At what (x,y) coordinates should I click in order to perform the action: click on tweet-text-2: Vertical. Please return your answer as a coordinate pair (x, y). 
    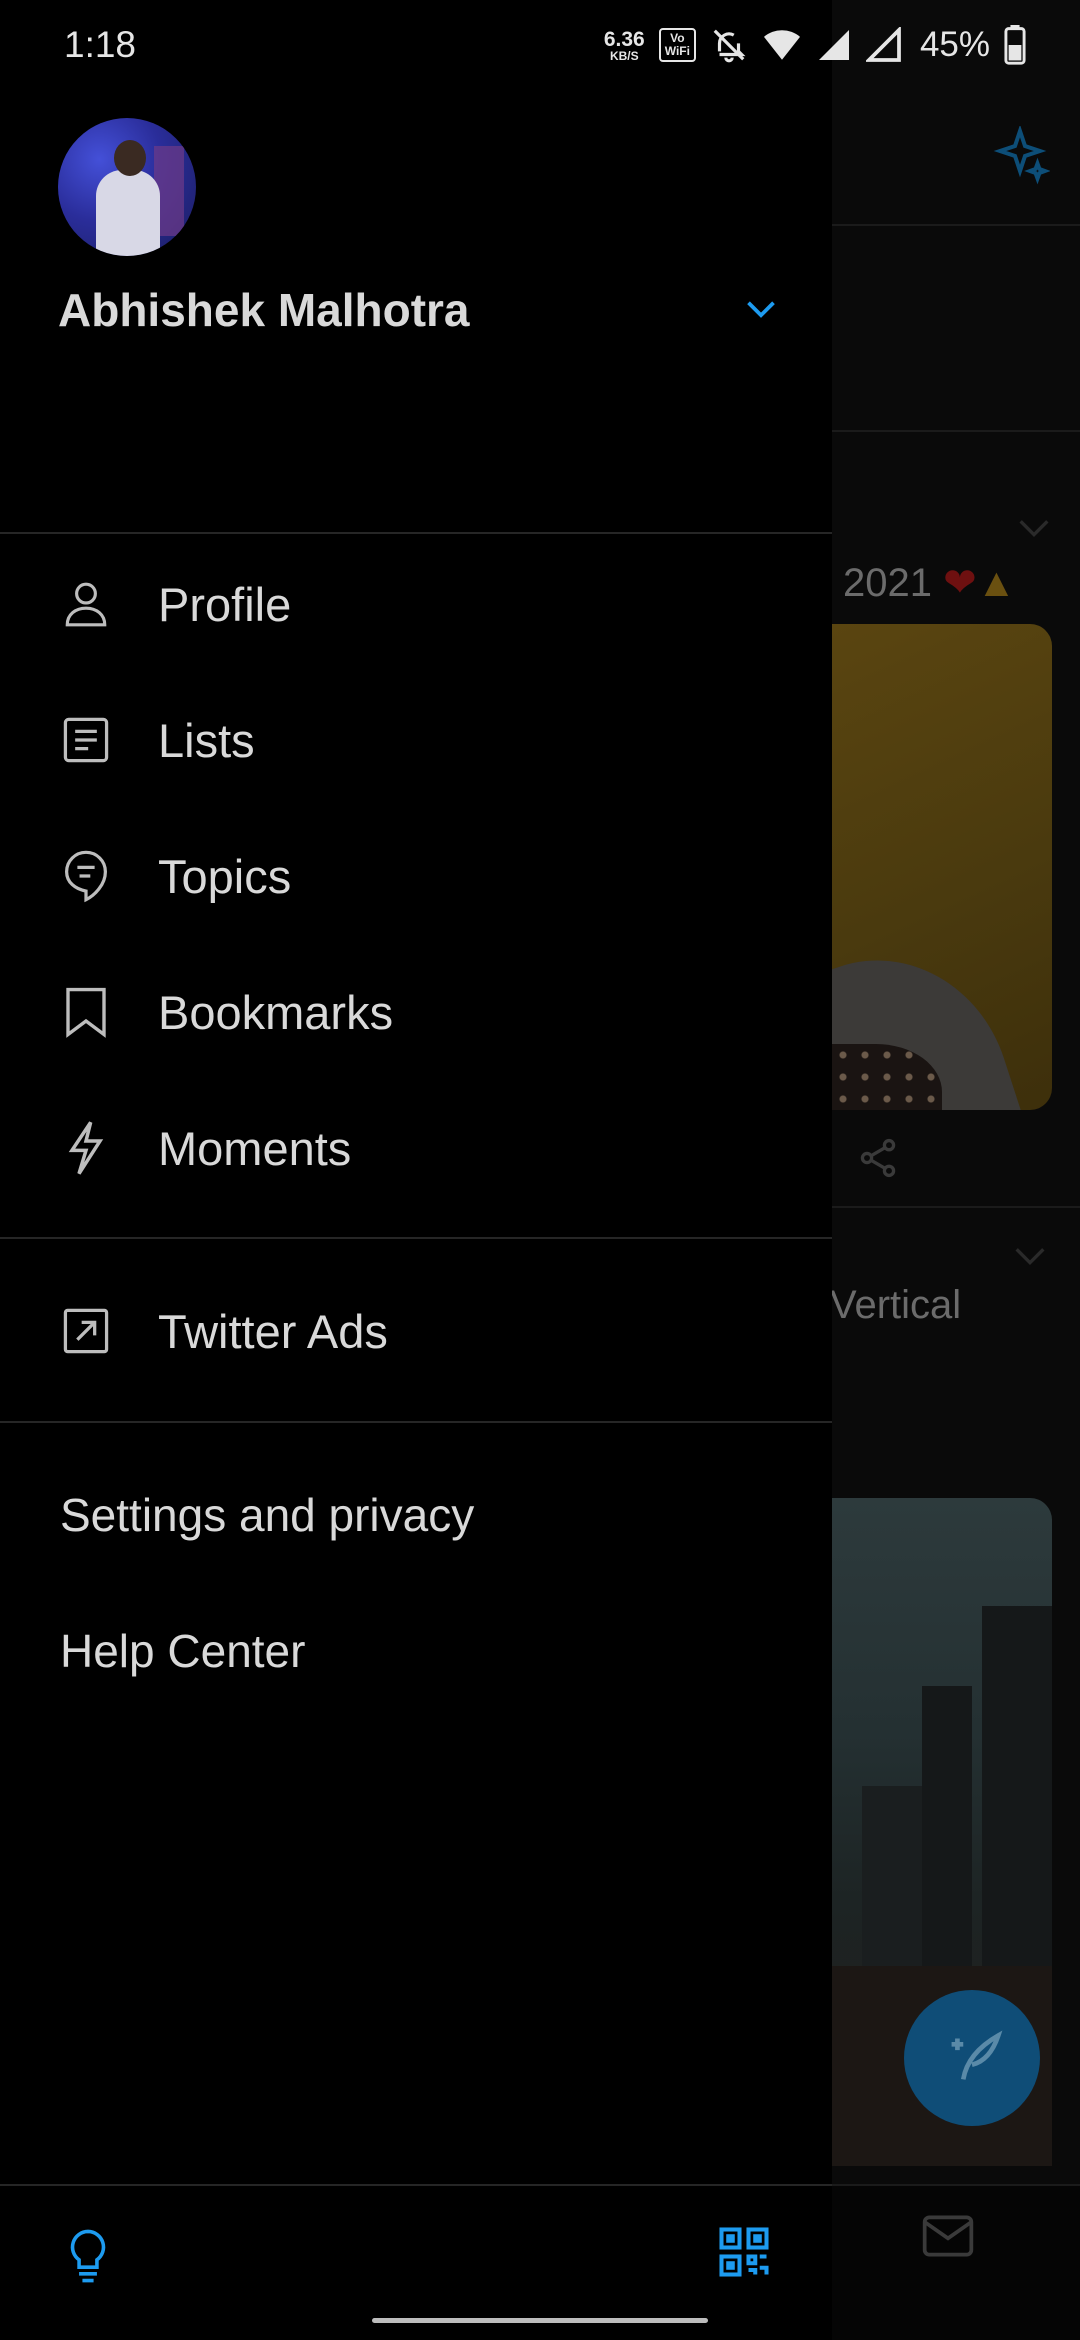
    Looking at the image, I should click on (896, 1305).